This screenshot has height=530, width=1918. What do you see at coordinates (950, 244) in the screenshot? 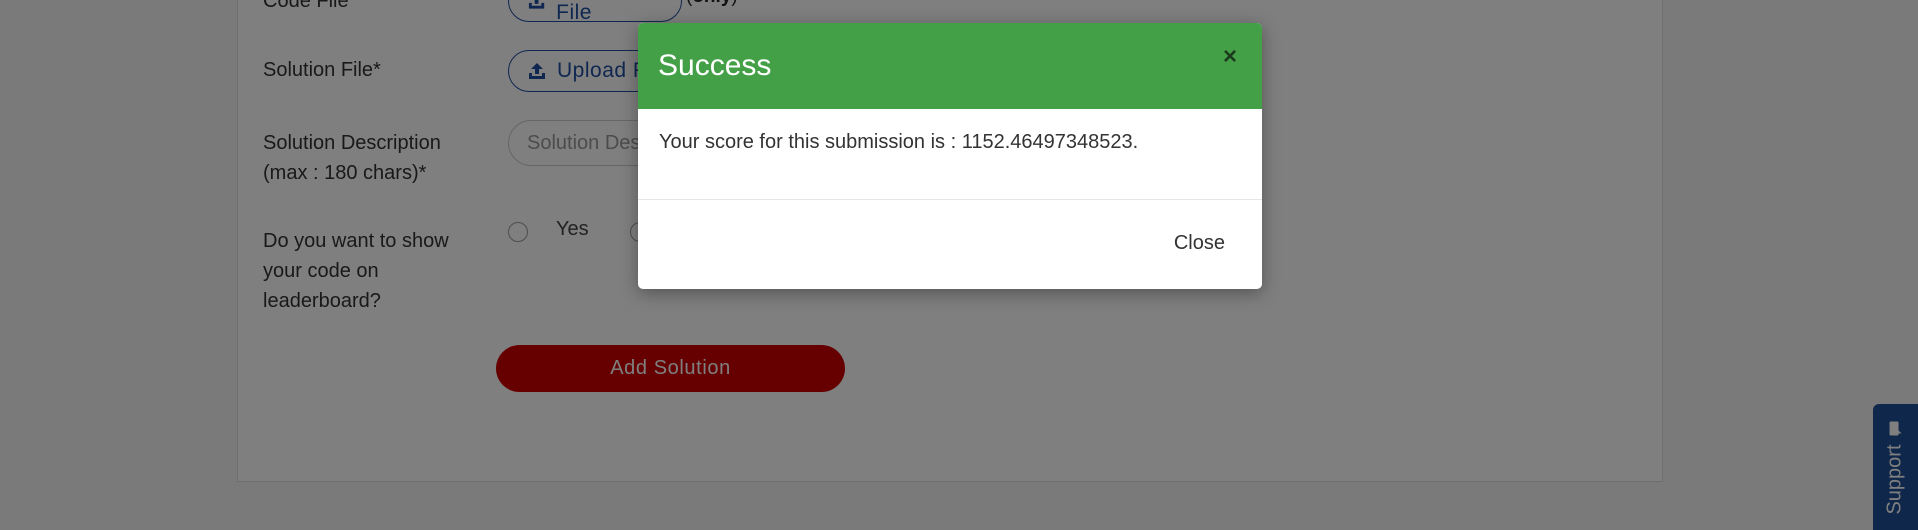
I see `modal-footer: Close` at bounding box center [950, 244].